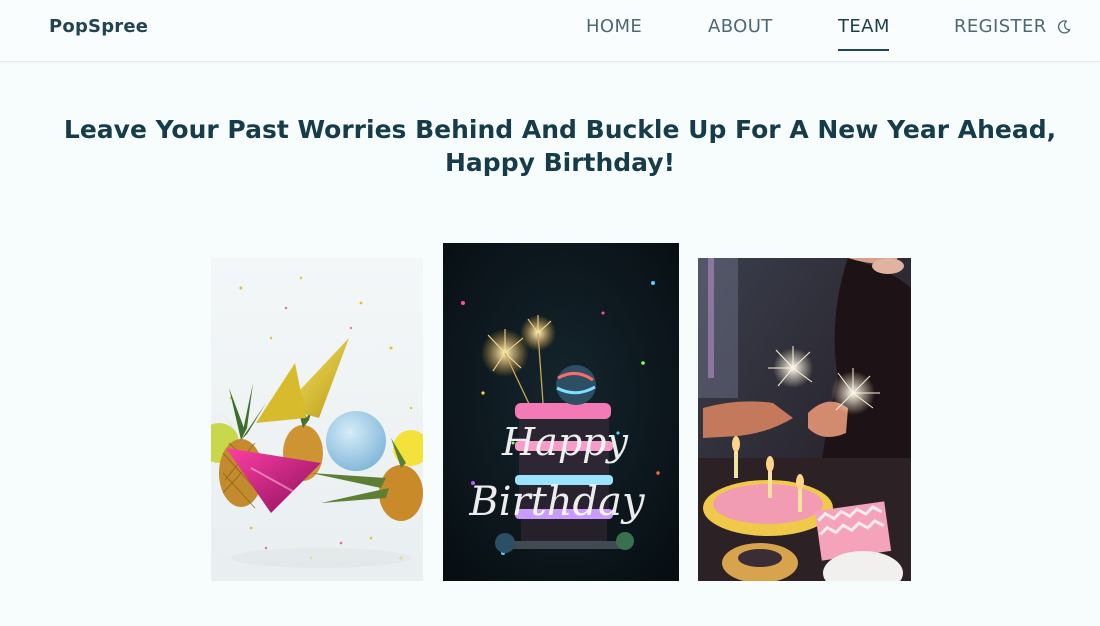 The image size is (1100, 626). What do you see at coordinates (557, 502) in the screenshot?
I see `cake-overlay-birthday: Birthday` at bounding box center [557, 502].